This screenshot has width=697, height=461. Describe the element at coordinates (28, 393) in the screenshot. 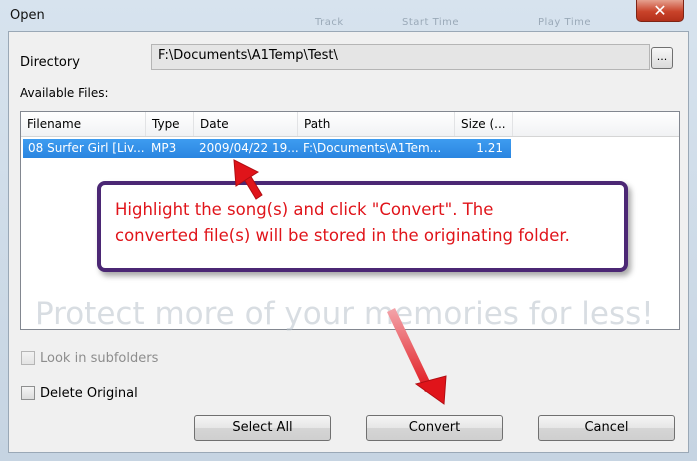

I see `delete-original-checkbox` at that location.